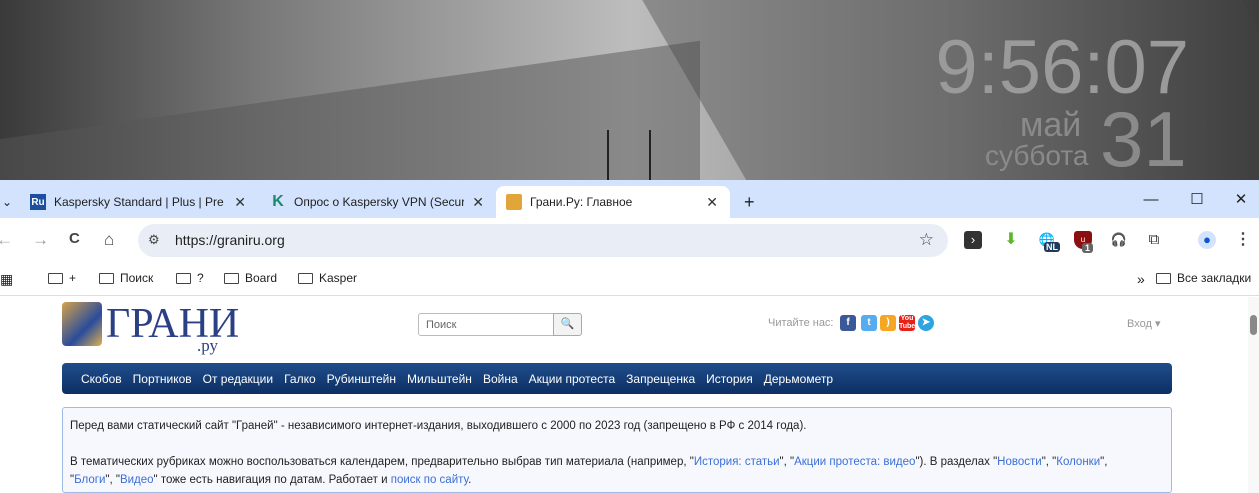 This screenshot has width=1259, height=493. What do you see at coordinates (162, 379) in the screenshot?
I see `nav-portnikov: Портников` at bounding box center [162, 379].